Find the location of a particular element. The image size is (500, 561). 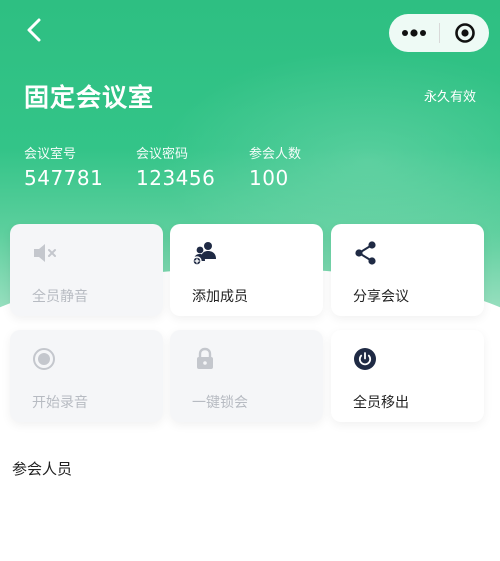

action-label: 添加成员 is located at coordinates (220, 297).